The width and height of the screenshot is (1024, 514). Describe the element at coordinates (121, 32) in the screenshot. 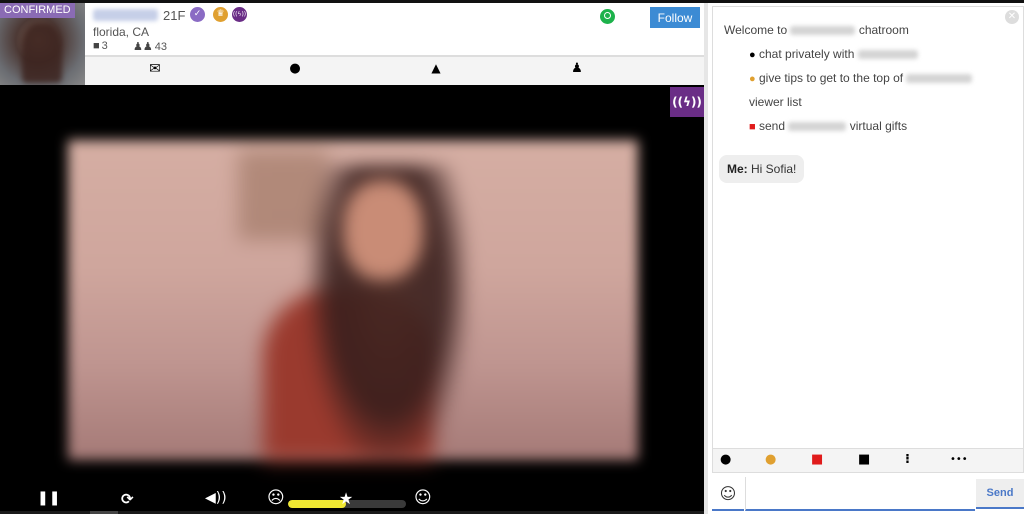

I see `location: florida, CA` at that location.